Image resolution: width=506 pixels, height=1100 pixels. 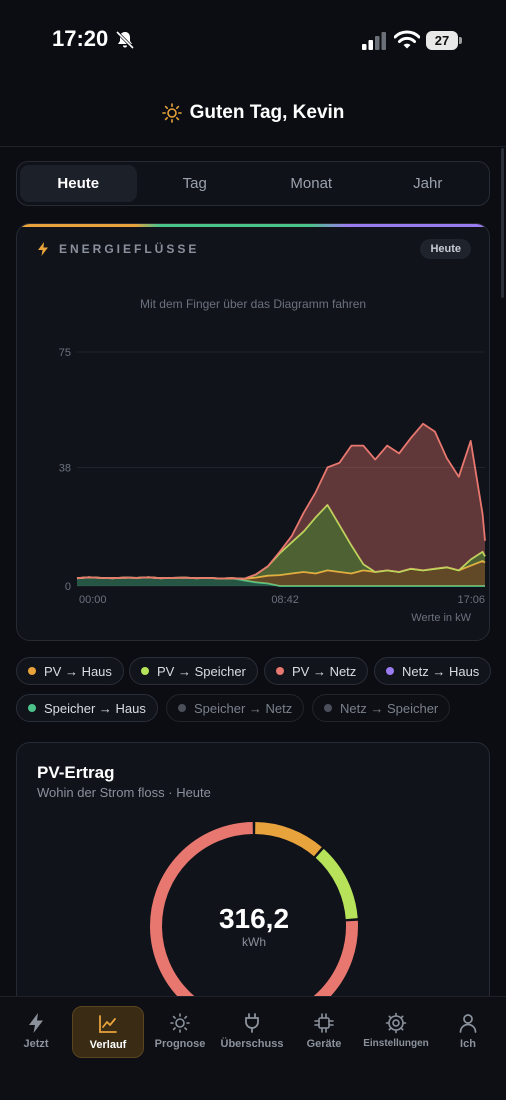 I want to click on legend-chip-pv-netz: PV → Netz, so click(x=316, y=671).